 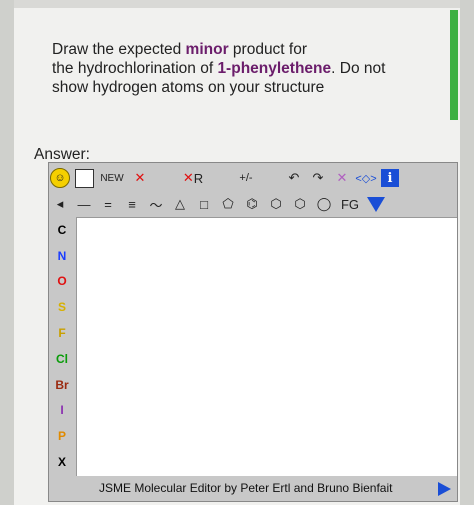 I want to click on card-top-strip, so click(x=237, y=4).